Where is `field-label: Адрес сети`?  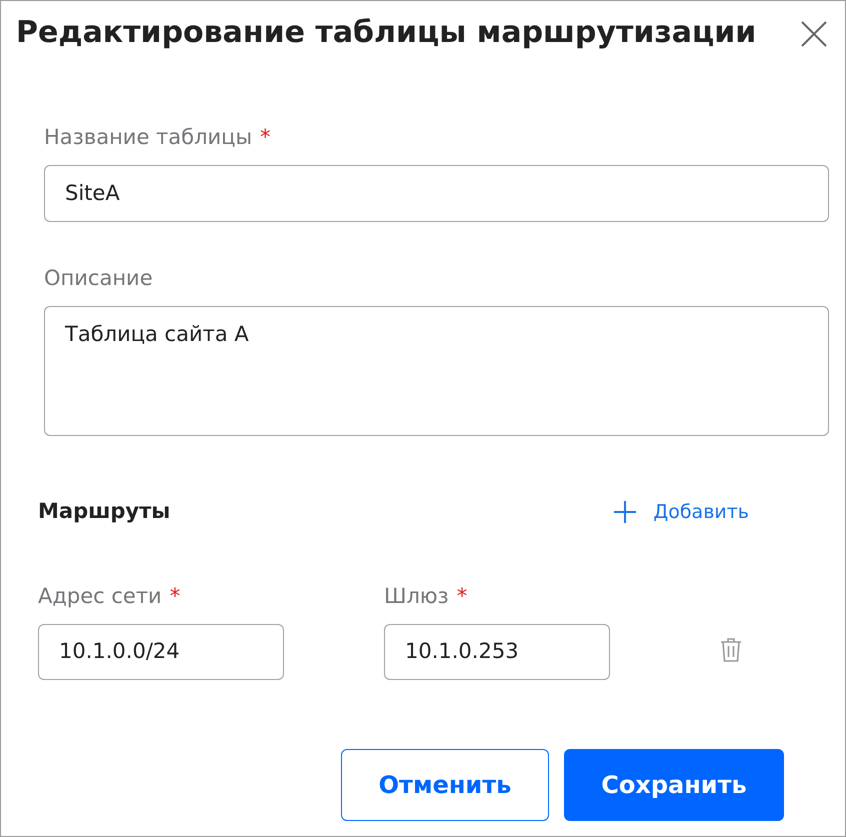
field-label: Адрес сети is located at coordinates (100, 596).